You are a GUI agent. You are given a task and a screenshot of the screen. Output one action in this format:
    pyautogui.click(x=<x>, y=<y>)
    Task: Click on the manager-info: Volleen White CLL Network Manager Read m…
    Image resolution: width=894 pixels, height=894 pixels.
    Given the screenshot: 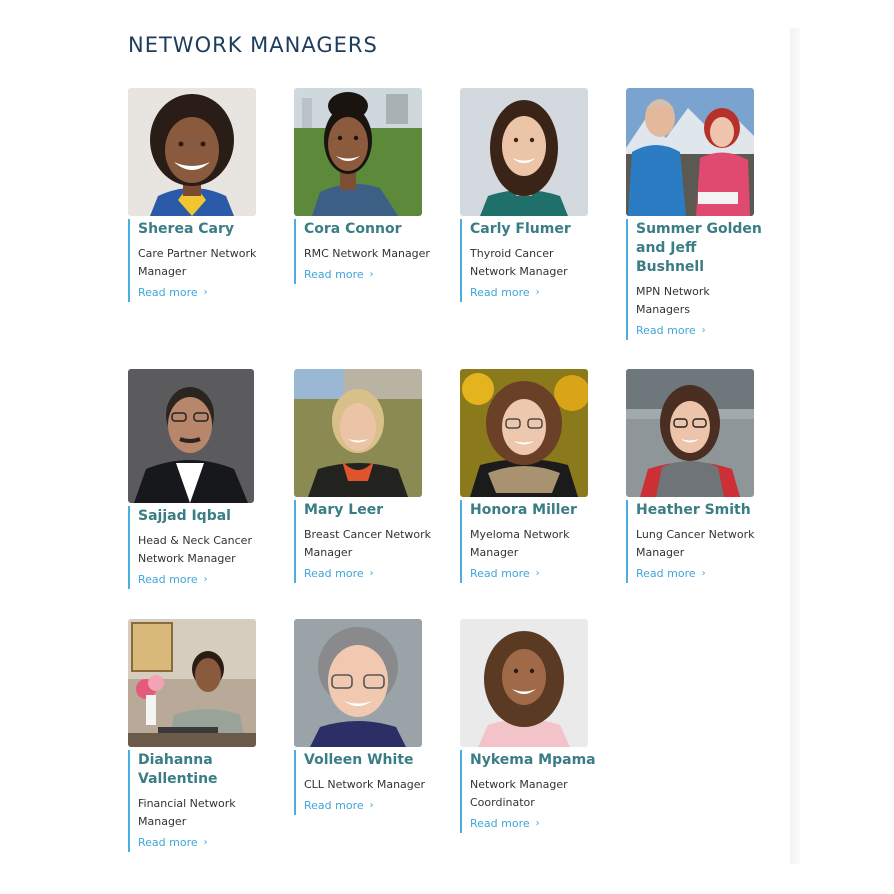 What is the action you would take?
    pyautogui.click(x=364, y=782)
    